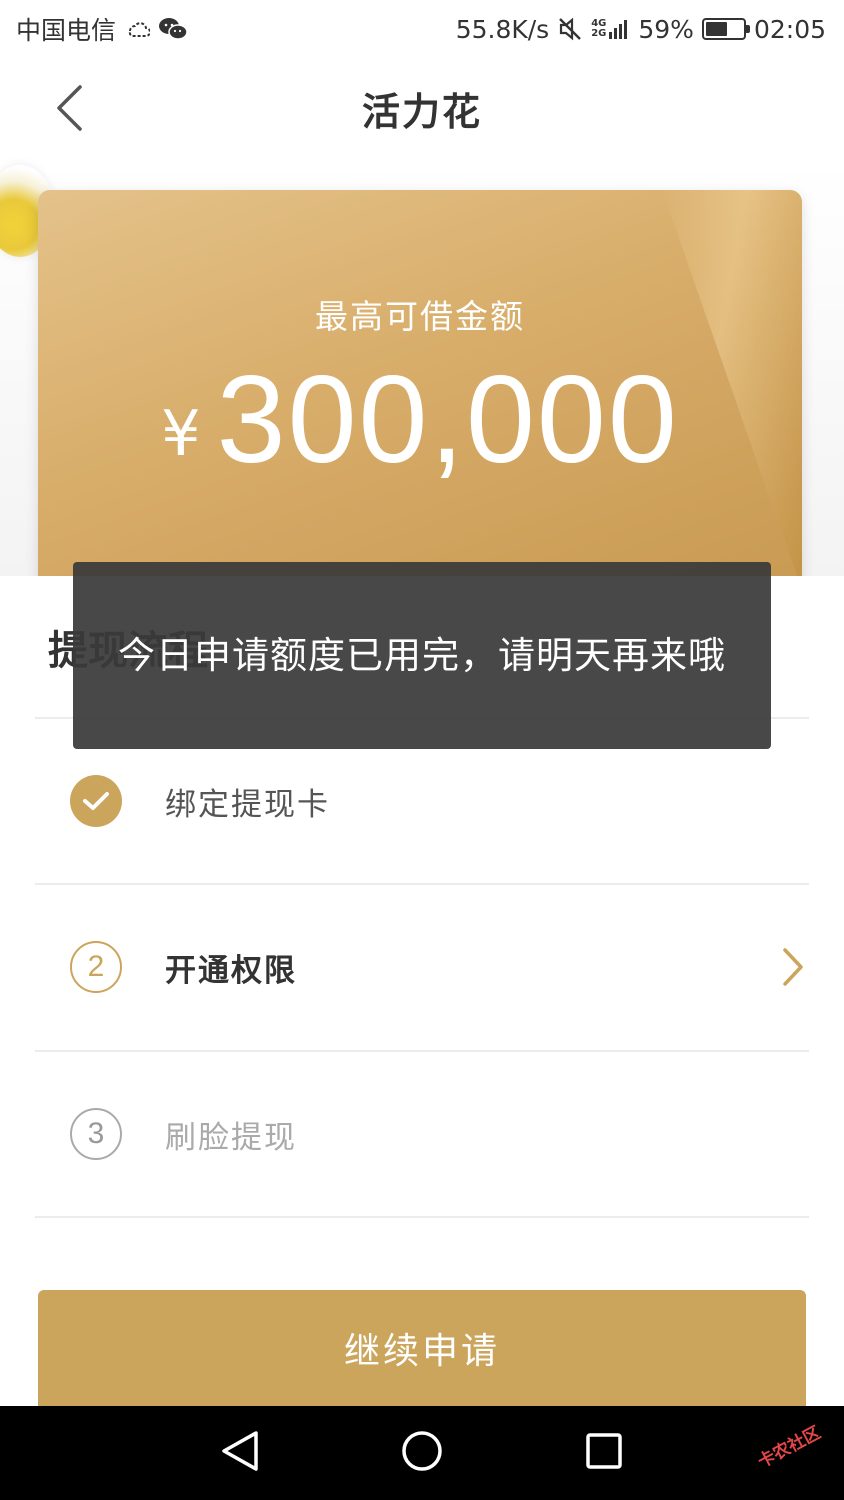 The width and height of the screenshot is (844, 1500). I want to click on home-circle-icon, so click(422, 1453).